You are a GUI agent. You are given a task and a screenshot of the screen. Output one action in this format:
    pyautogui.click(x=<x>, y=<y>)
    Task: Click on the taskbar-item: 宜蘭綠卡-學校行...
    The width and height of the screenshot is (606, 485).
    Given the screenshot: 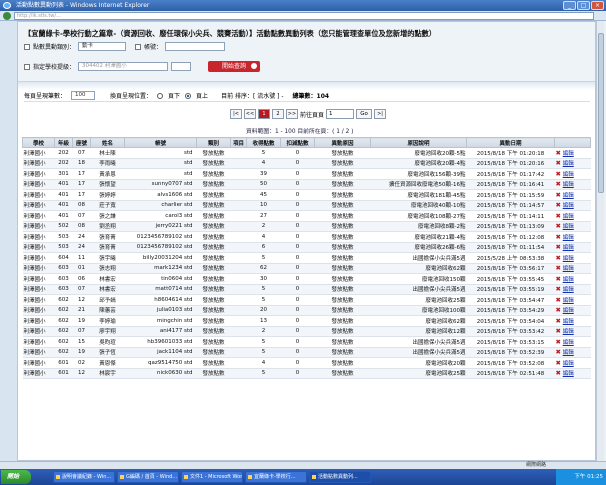 What is the action you would take?
    pyautogui.click(x=276, y=477)
    